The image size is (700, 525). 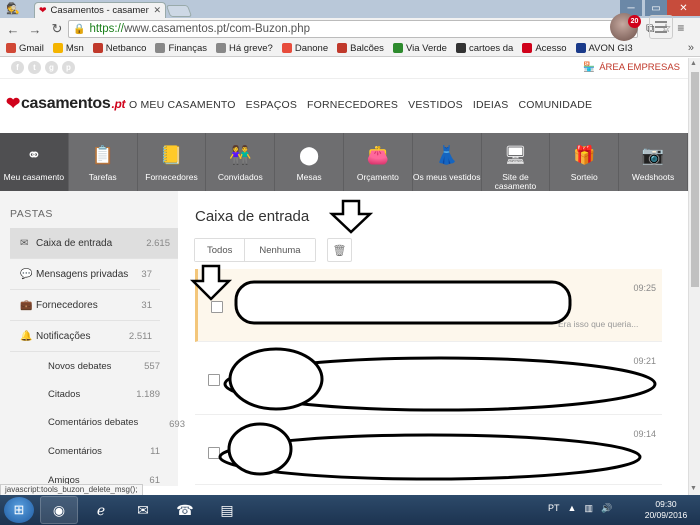 I want to click on folder-label: Mensagens privadas, so click(x=82, y=274).